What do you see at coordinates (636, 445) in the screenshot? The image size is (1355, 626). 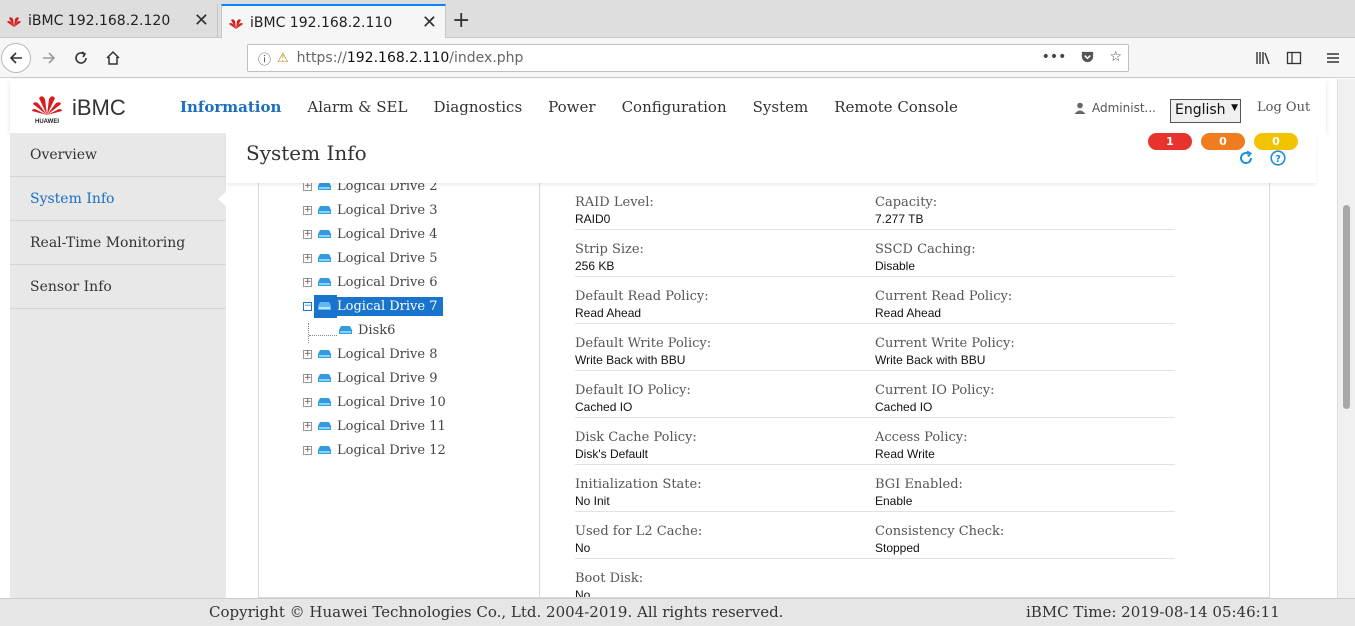 I see `detail-cell: Disk Cache Policy: Disk's Default` at bounding box center [636, 445].